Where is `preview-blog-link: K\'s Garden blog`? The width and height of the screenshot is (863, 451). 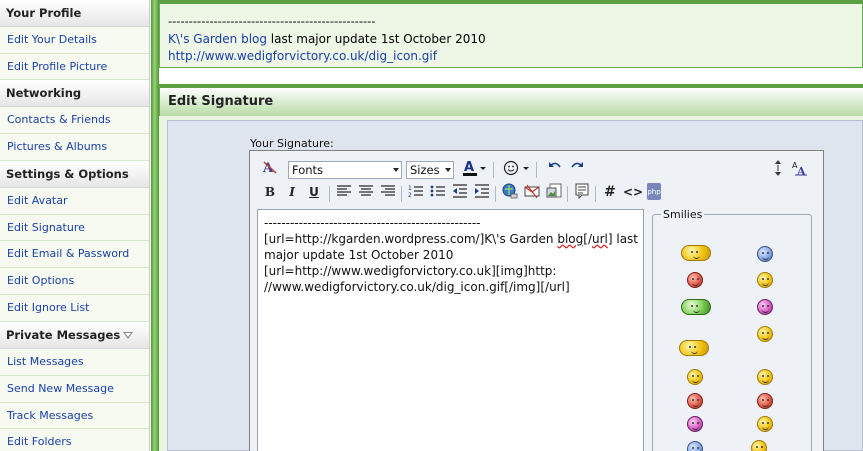
preview-blog-link: K\'s Garden blog is located at coordinates (217, 39).